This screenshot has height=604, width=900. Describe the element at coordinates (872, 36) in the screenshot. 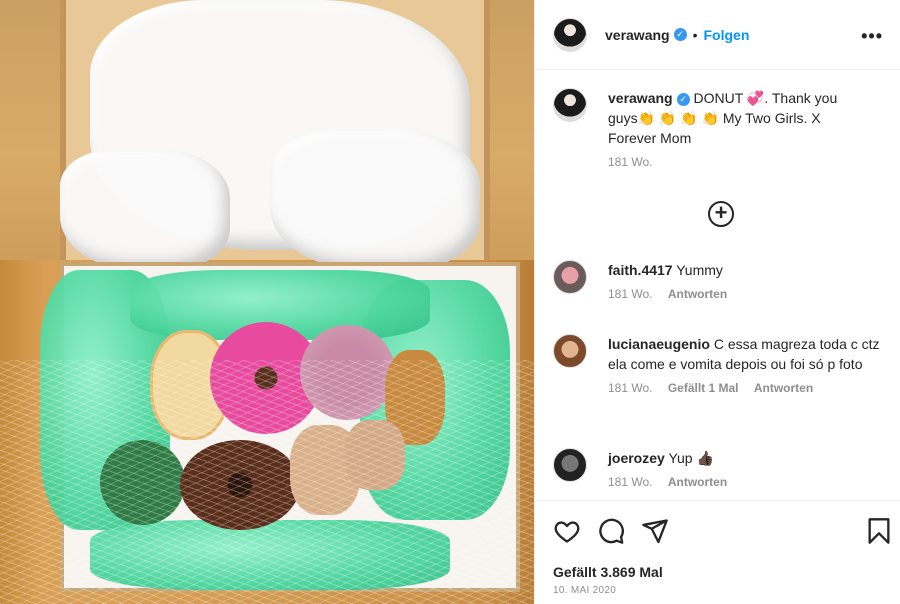

I see `more-options-icon: •••` at that location.